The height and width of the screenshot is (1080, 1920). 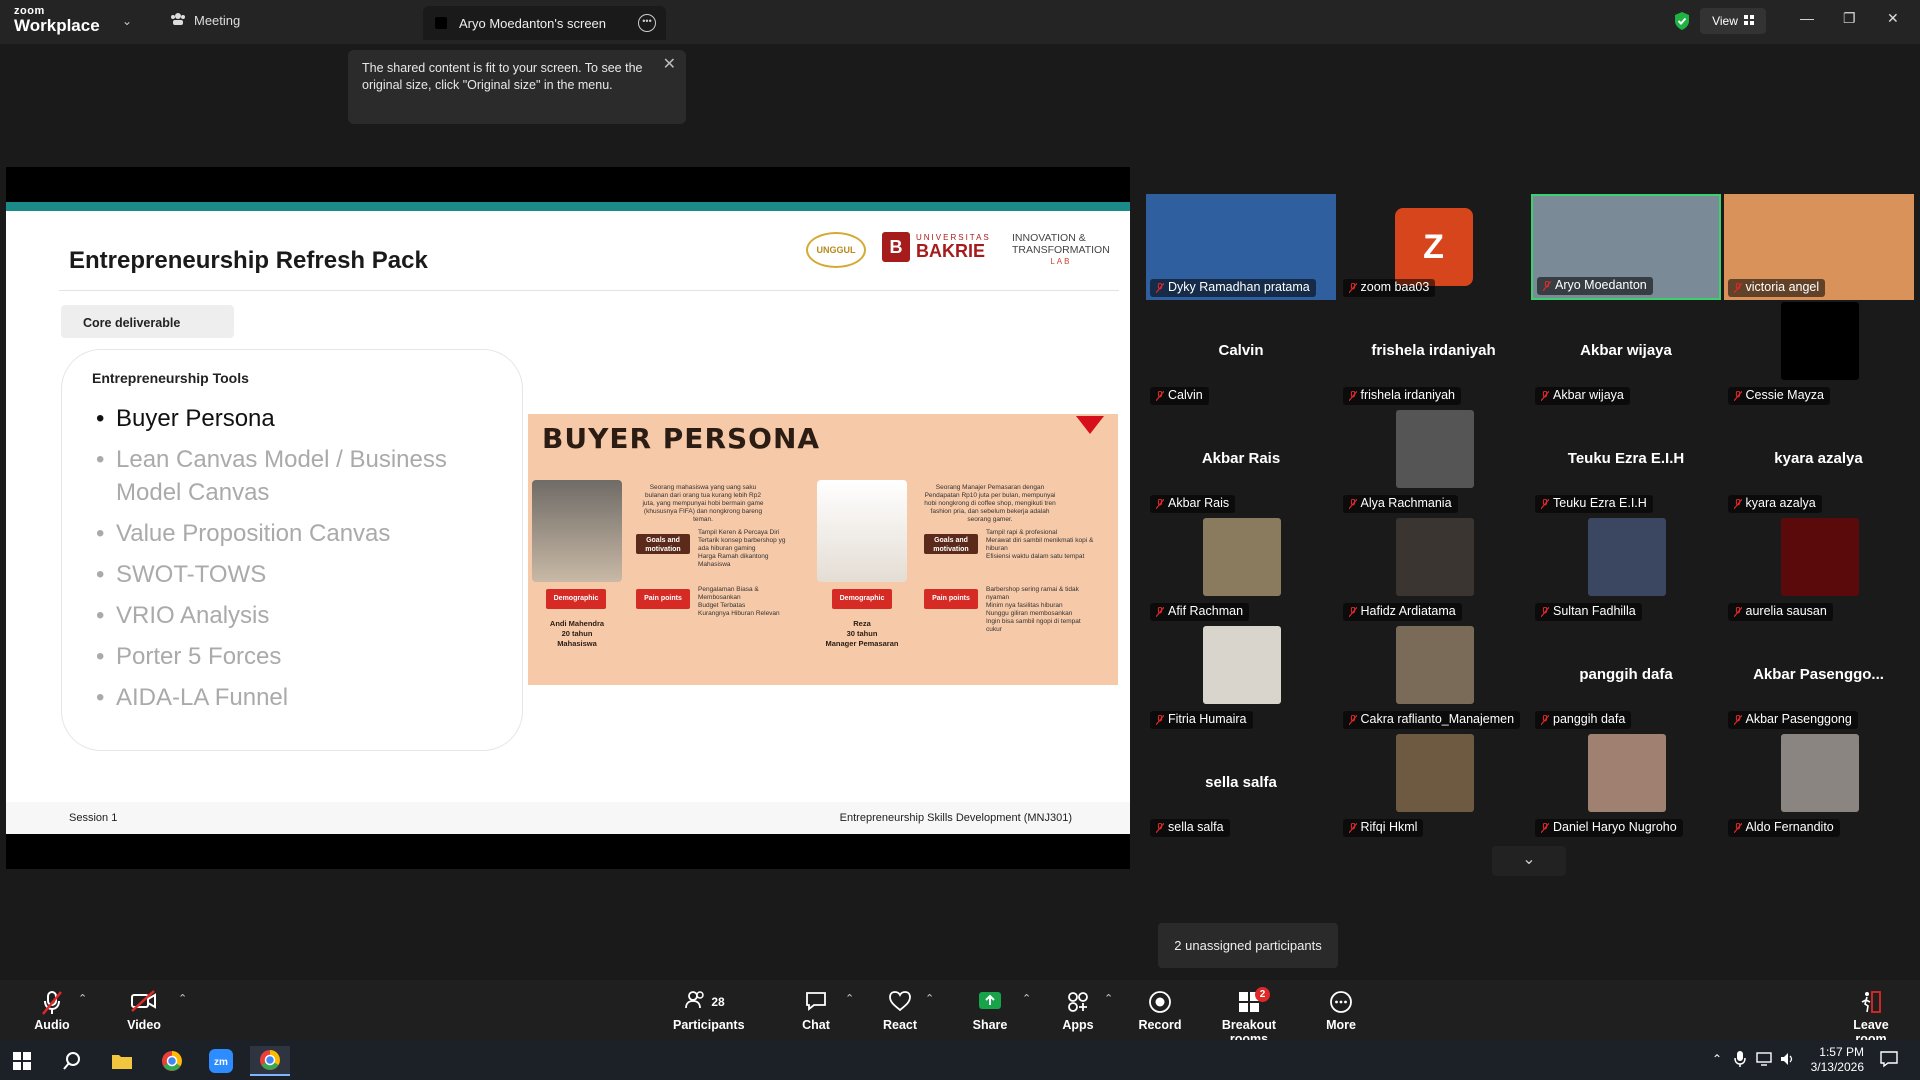 I want to click on leave-room-button: Leave room, so click(x=1871, y=1018).